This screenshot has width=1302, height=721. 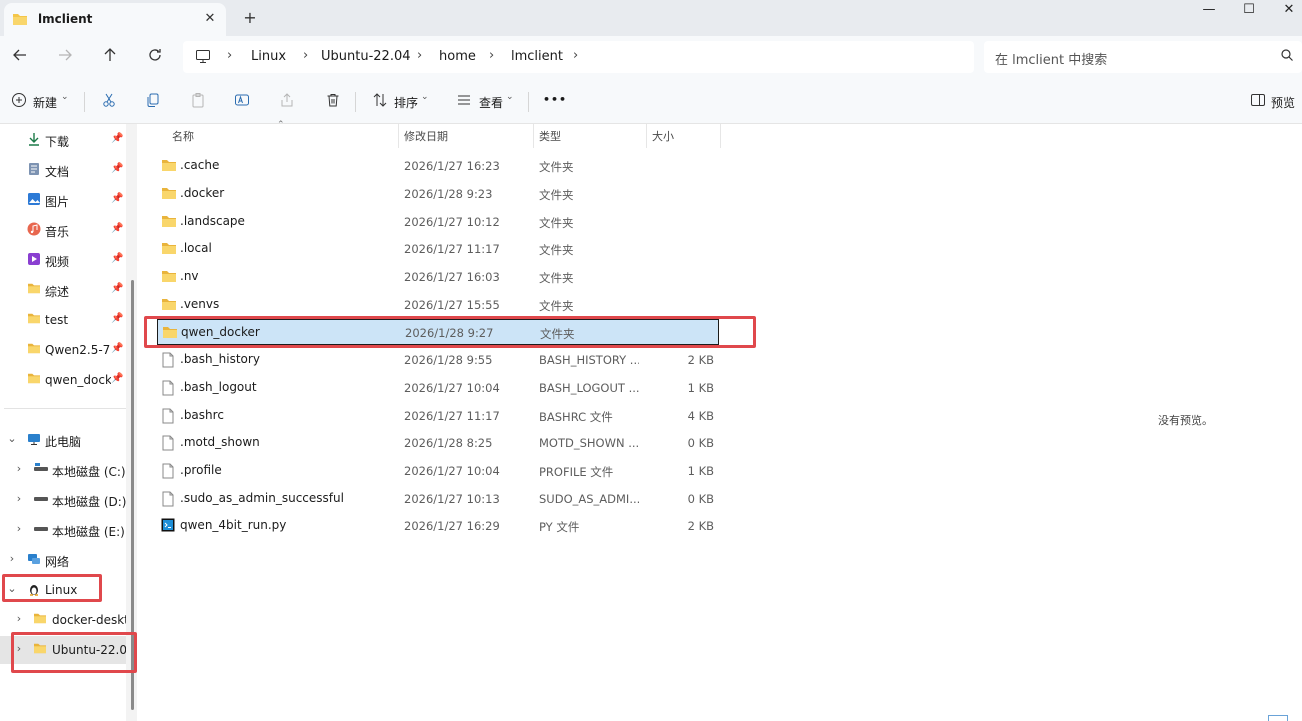 I want to click on resize-grip, so click(x=1278, y=718).